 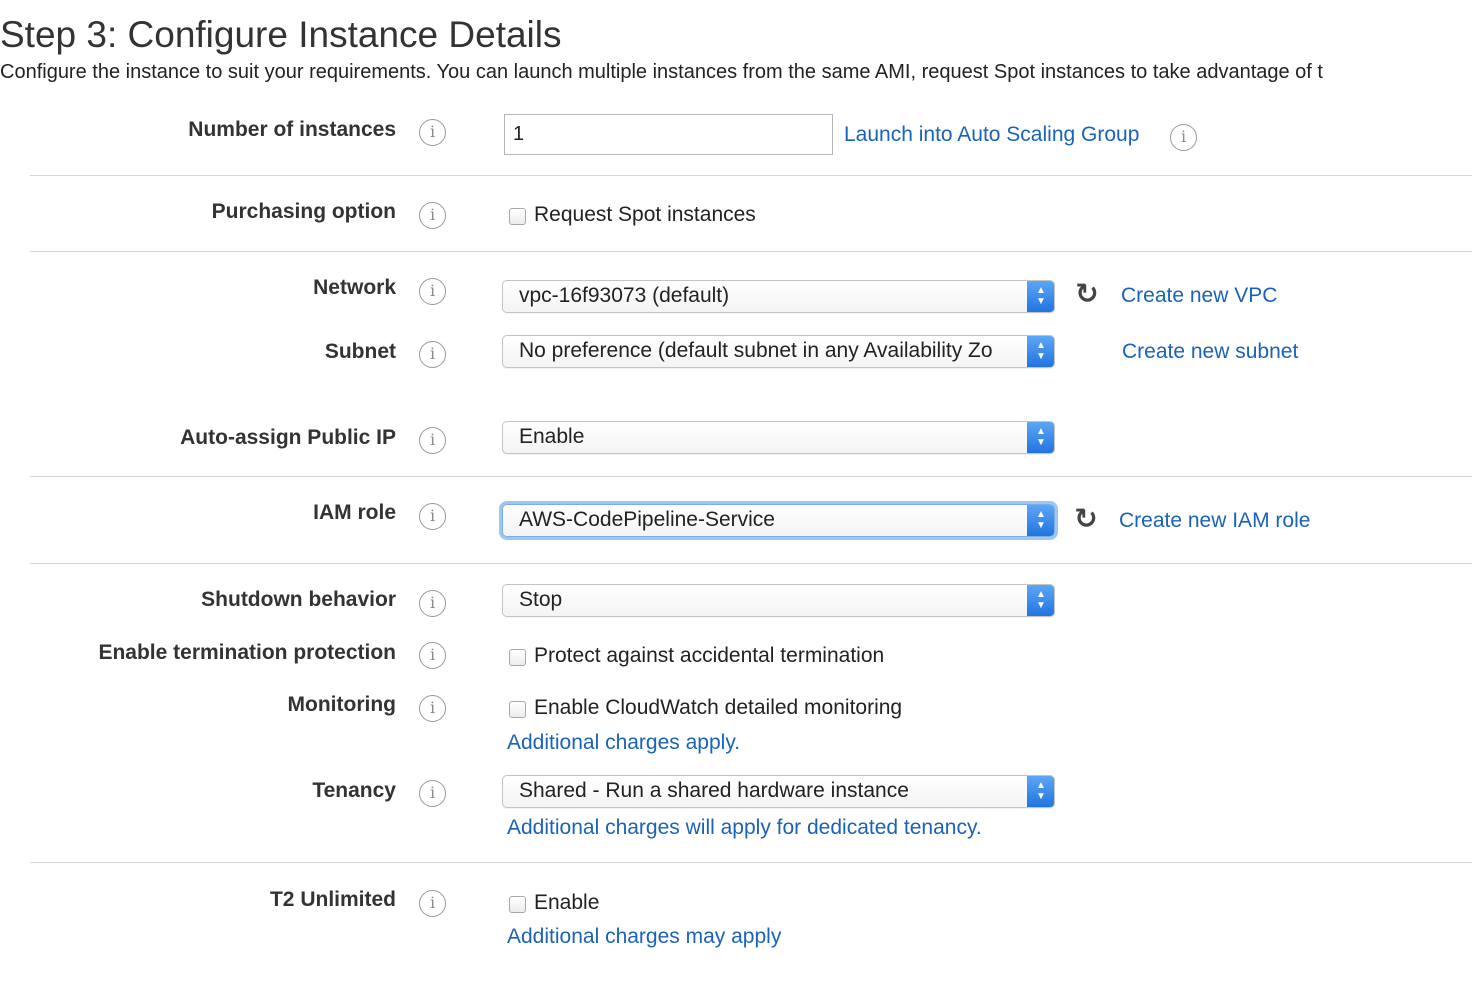 I want to click on network-select: vpc-16f93073 (default) ▲ ▼, so click(x=778, y=296).